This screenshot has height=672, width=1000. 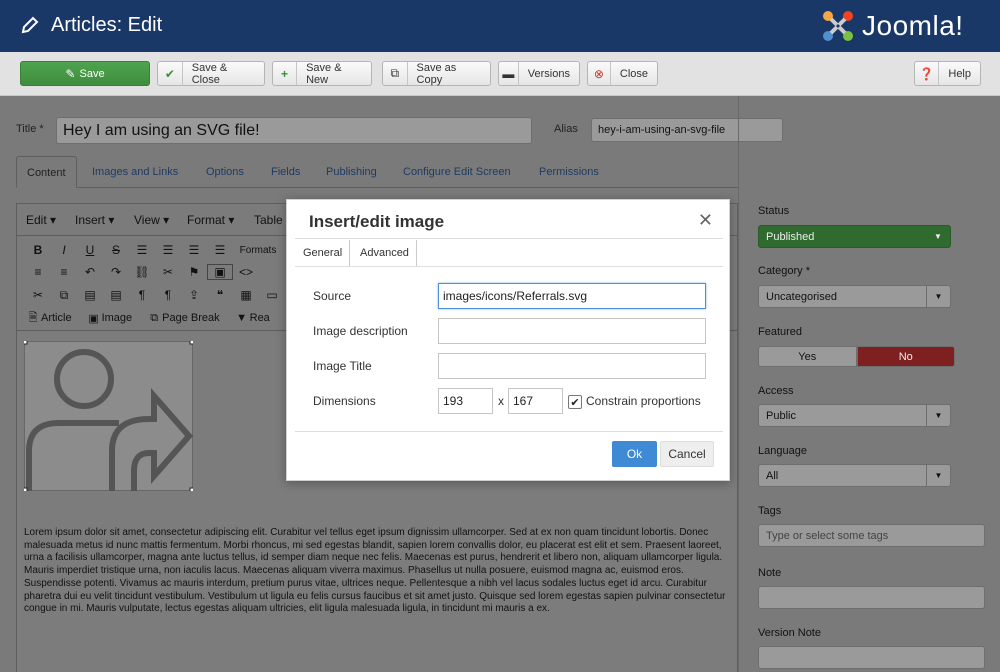 What do you see at coordinates (94, 220) in the screenshot?
I see `menu-insert: Insert ▾` at bounding box center [94, 220].